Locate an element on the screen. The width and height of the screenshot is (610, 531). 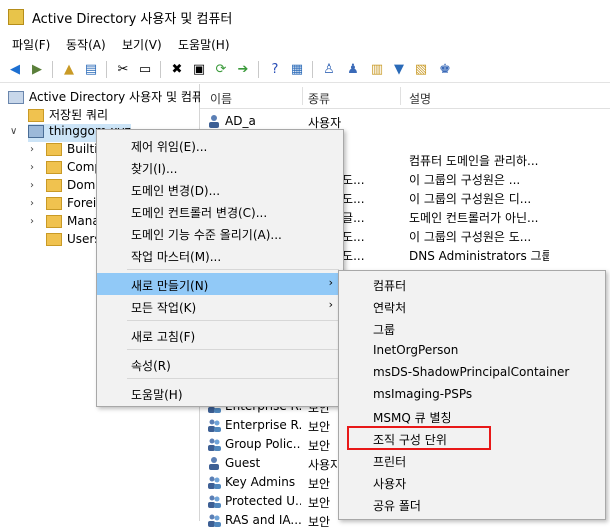
submenu-item-msimaging: msImaging-PSPs is located at coordinates (472, 394).